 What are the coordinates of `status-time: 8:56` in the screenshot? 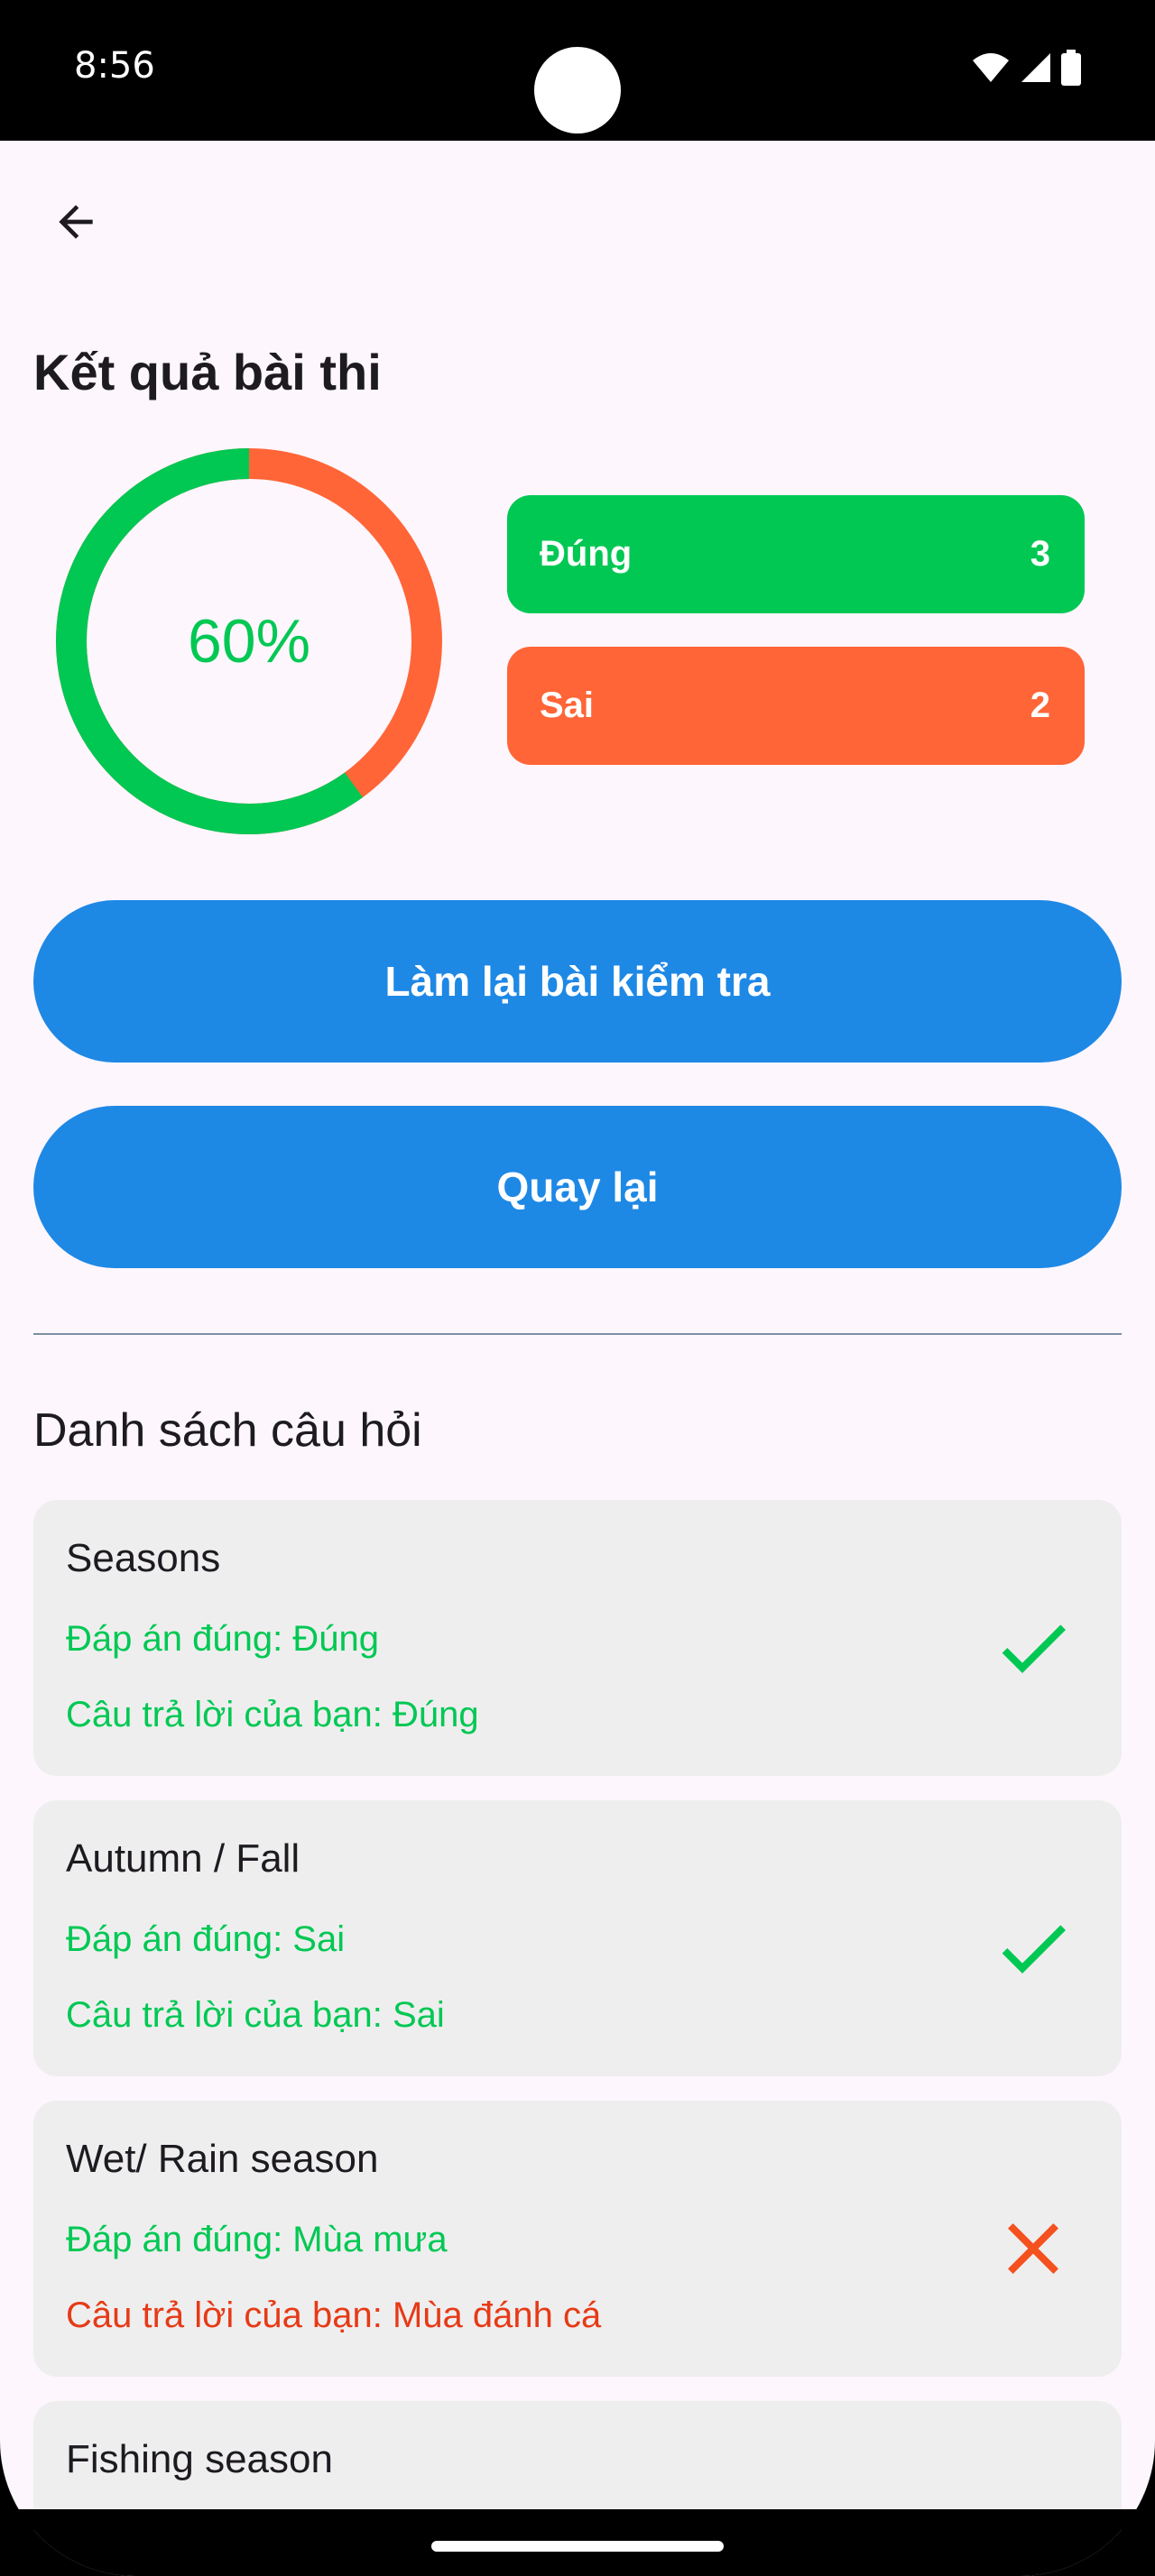 It's located at (114, 66).